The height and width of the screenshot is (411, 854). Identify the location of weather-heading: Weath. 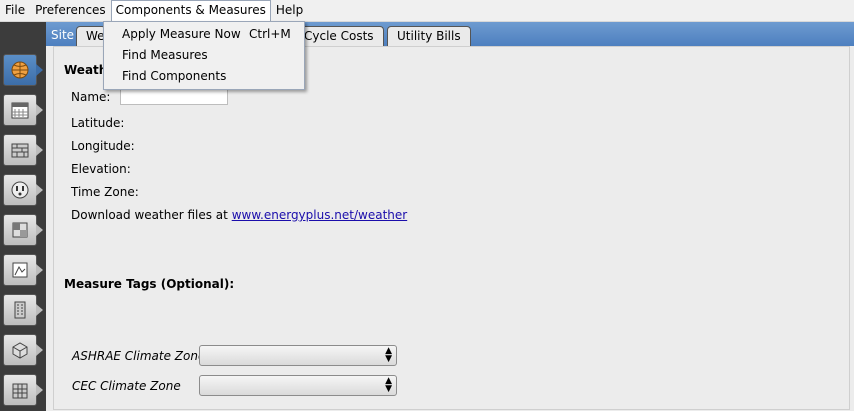
(86, 70).